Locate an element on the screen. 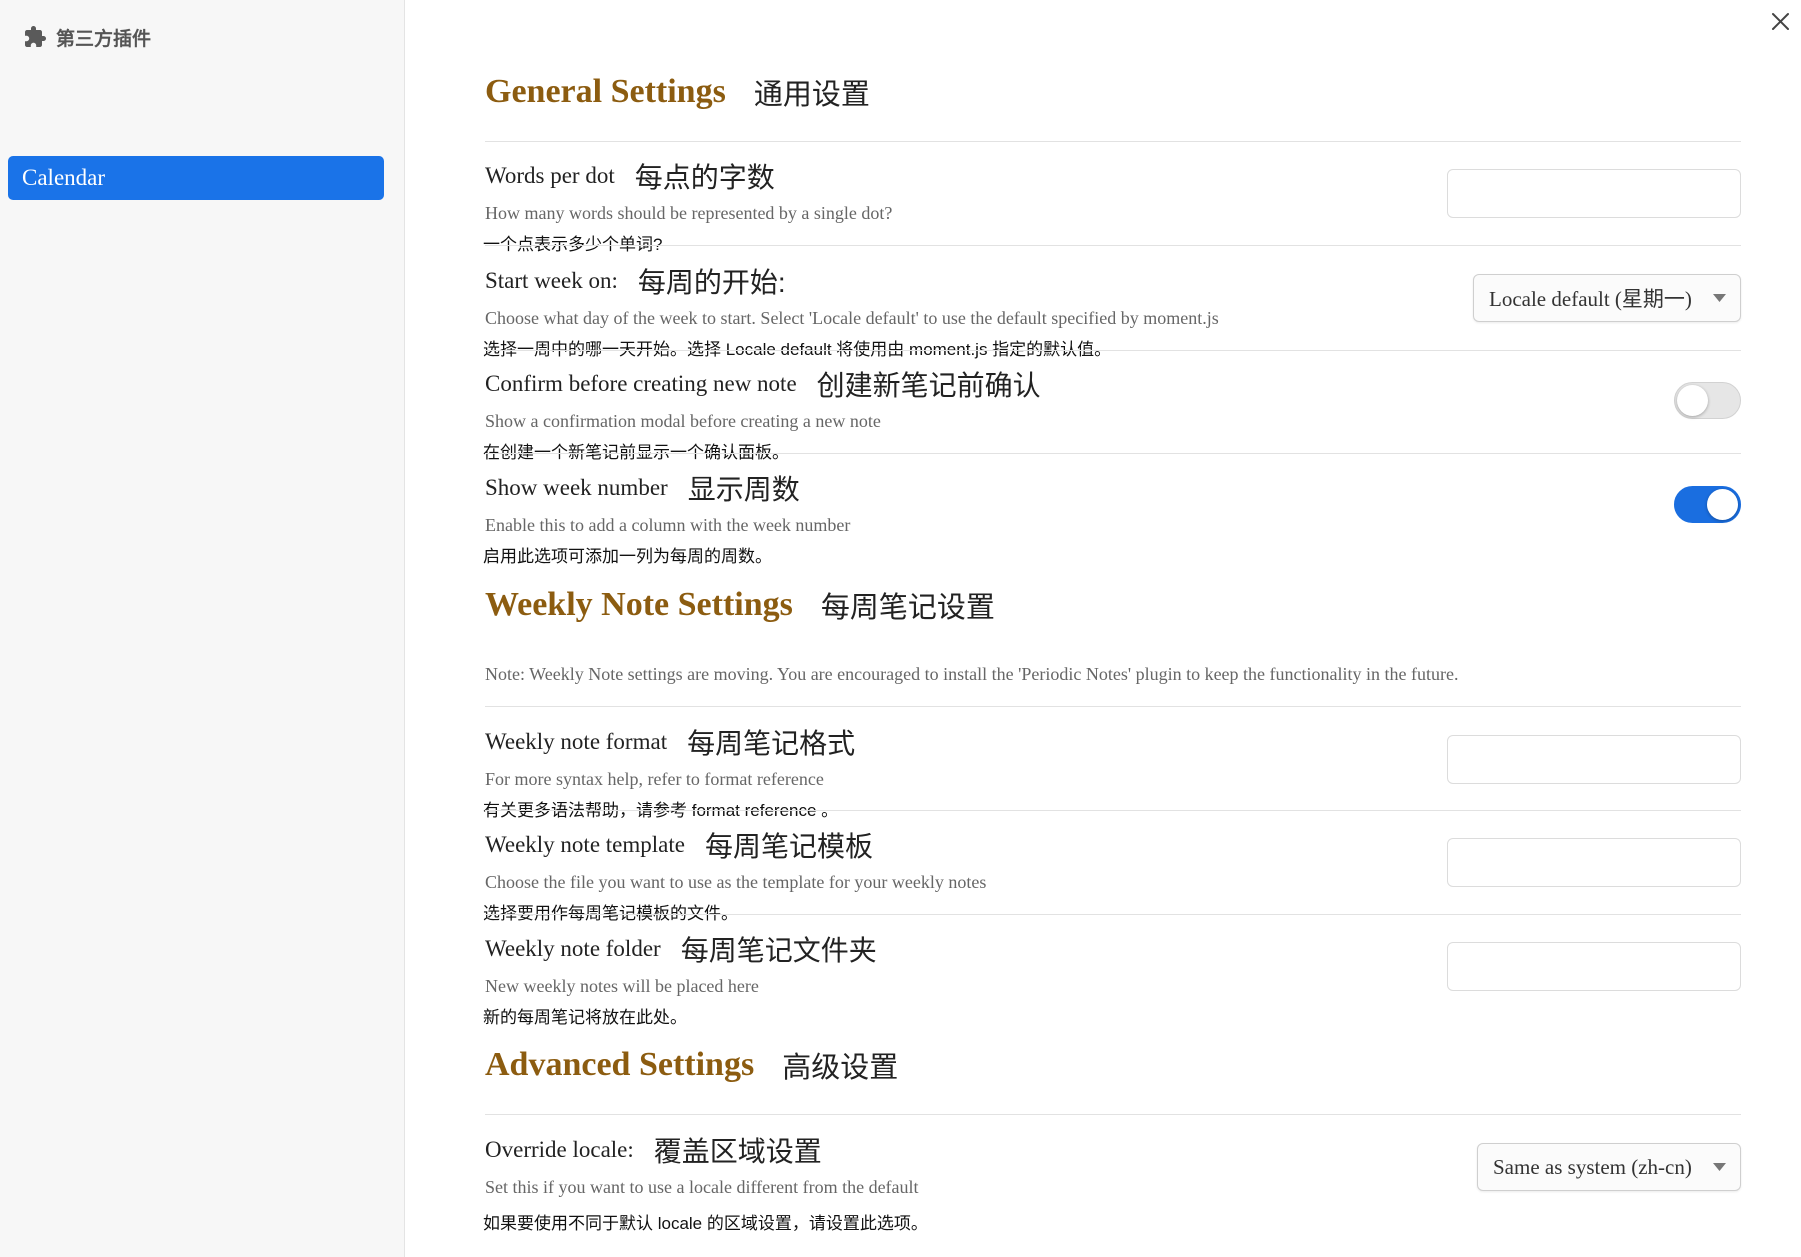  weekly-note-template-input is located at coordinates (1594, 862).